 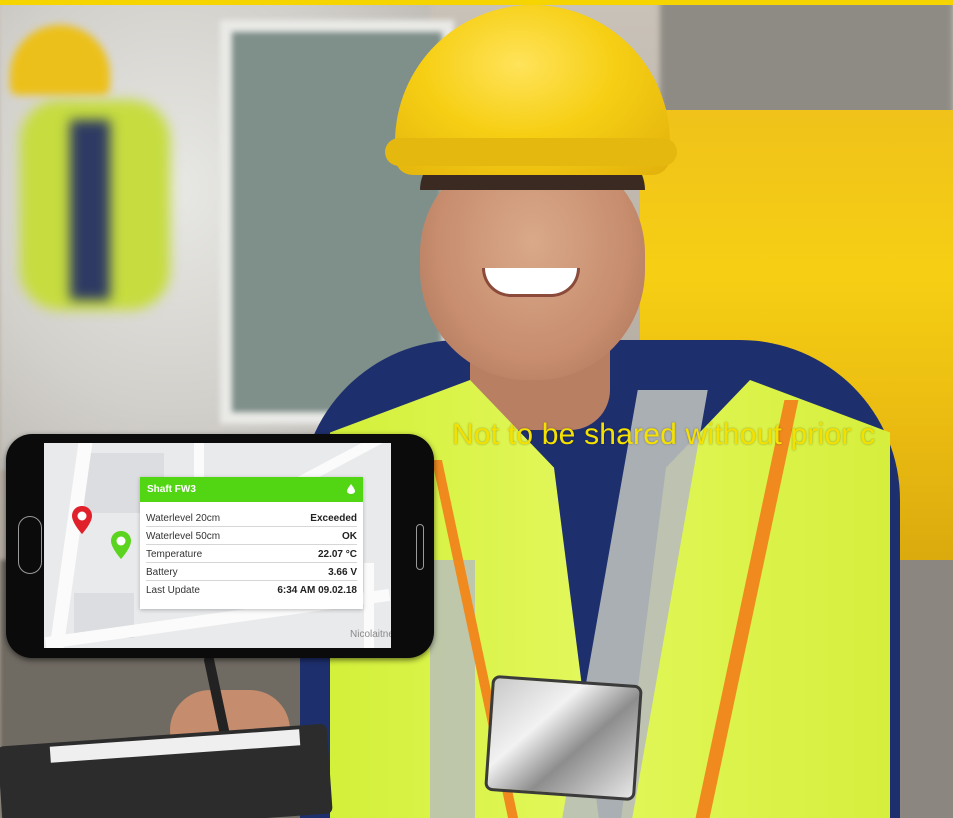 I want to click on background-upper-right, so click(x=806, y=60).